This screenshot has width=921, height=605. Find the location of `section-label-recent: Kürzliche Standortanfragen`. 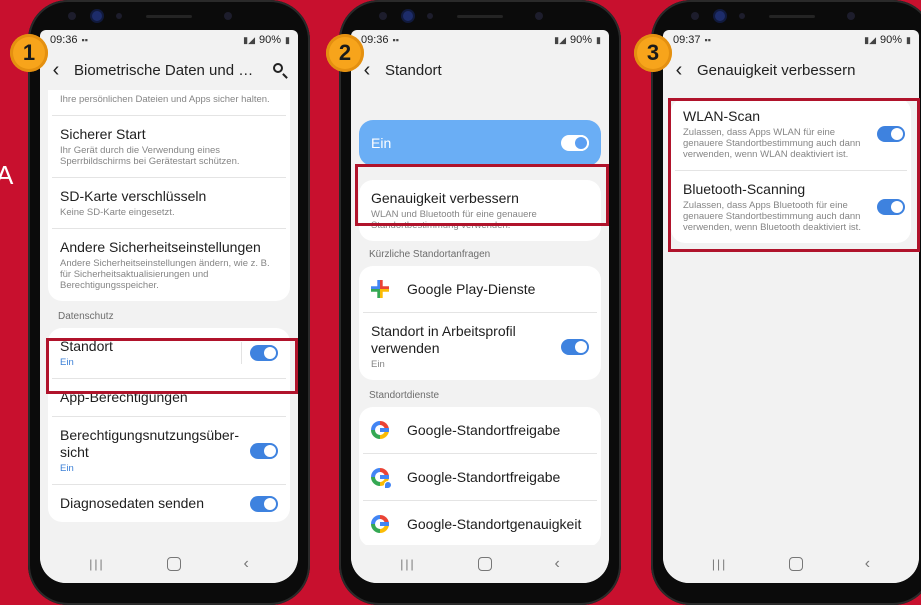

section-label-recent: Kürzliche Standortanfragen is located at coordinates (430, 254).